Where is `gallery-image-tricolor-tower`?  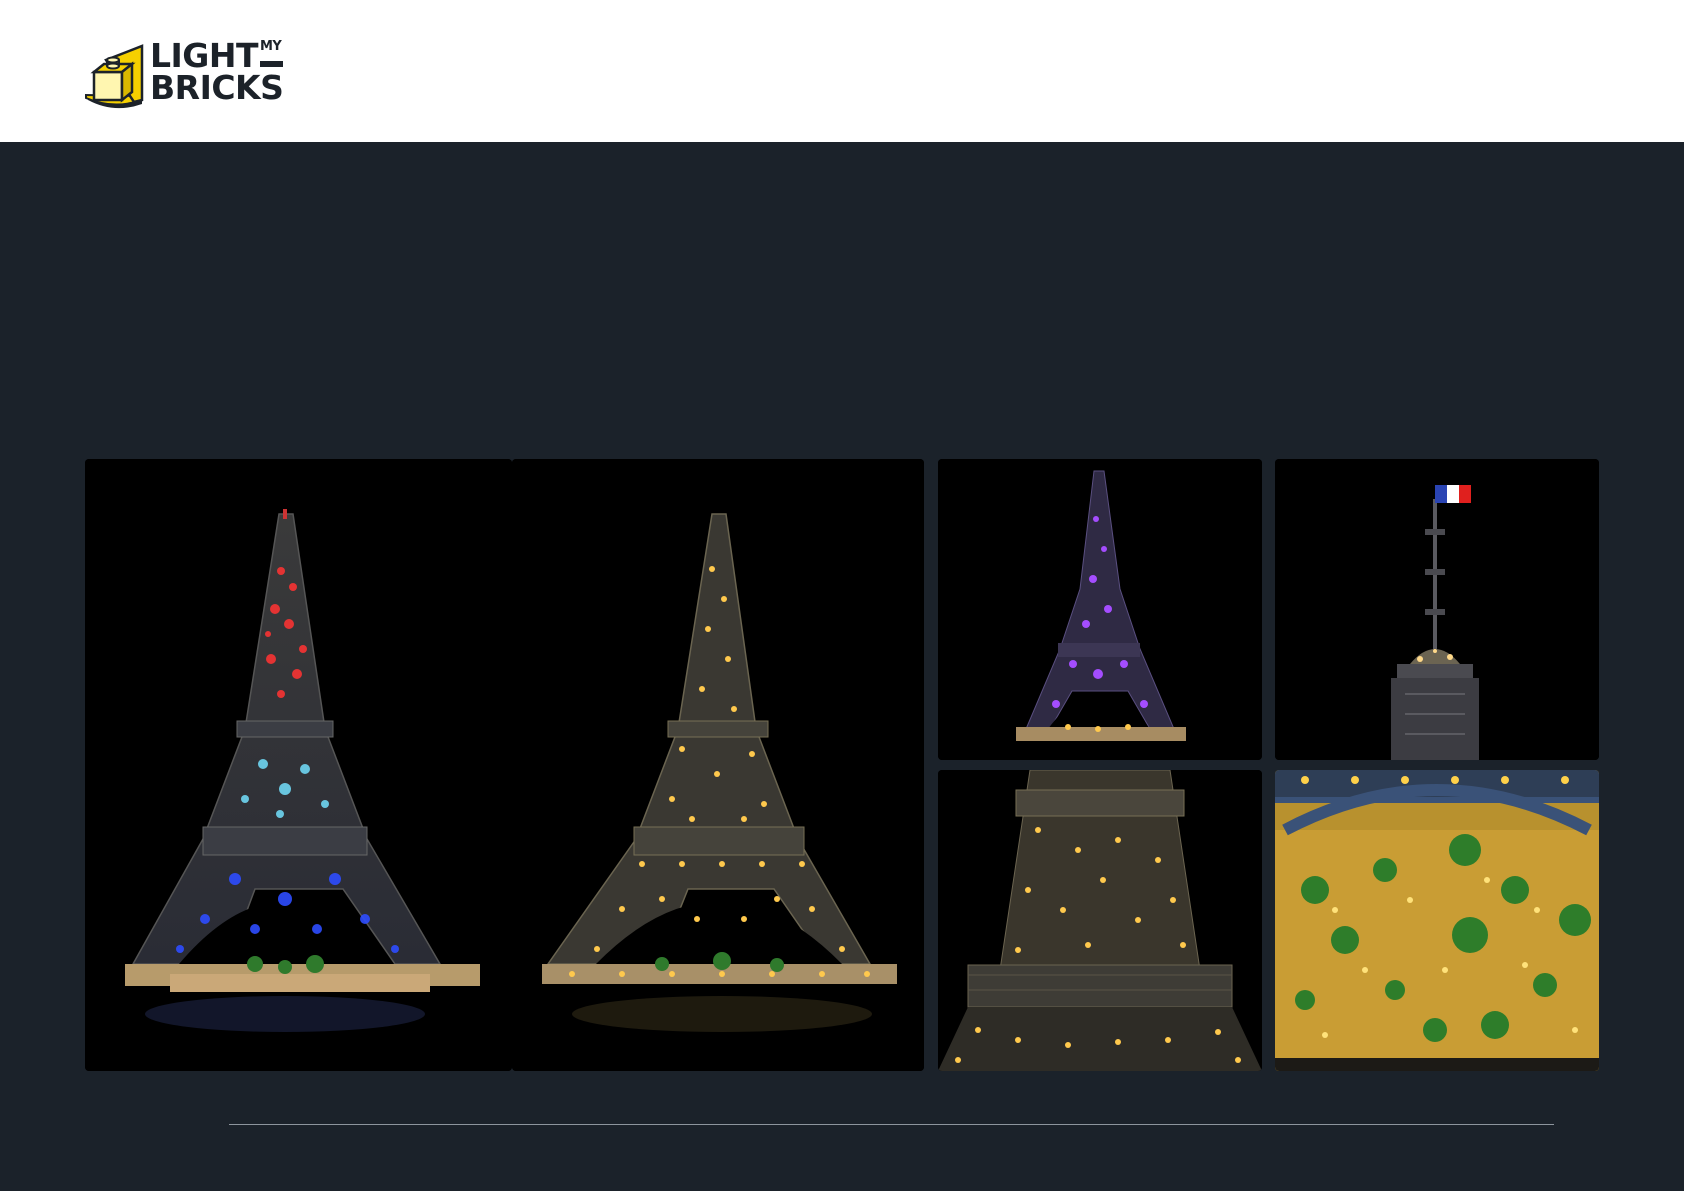 gallery-image-tricolor-tower is located at coordinates (298, 765).